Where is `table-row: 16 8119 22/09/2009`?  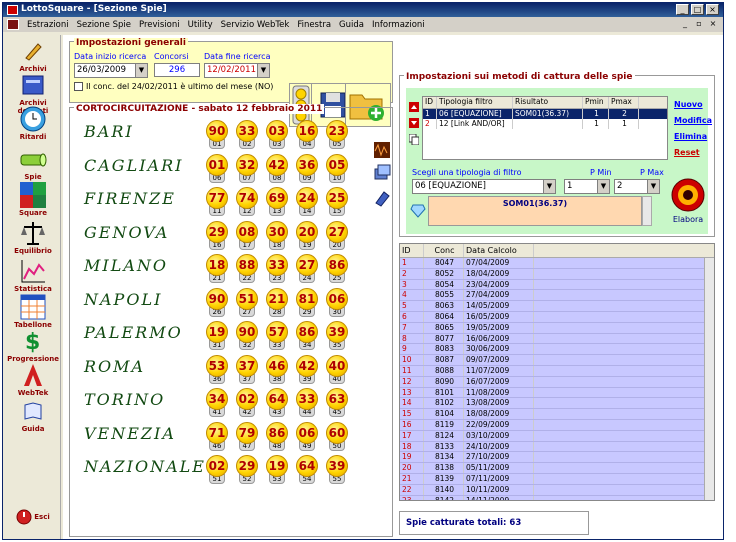 table-row: 16 8119 22/09/2009 is located at coordinates (557, 425).